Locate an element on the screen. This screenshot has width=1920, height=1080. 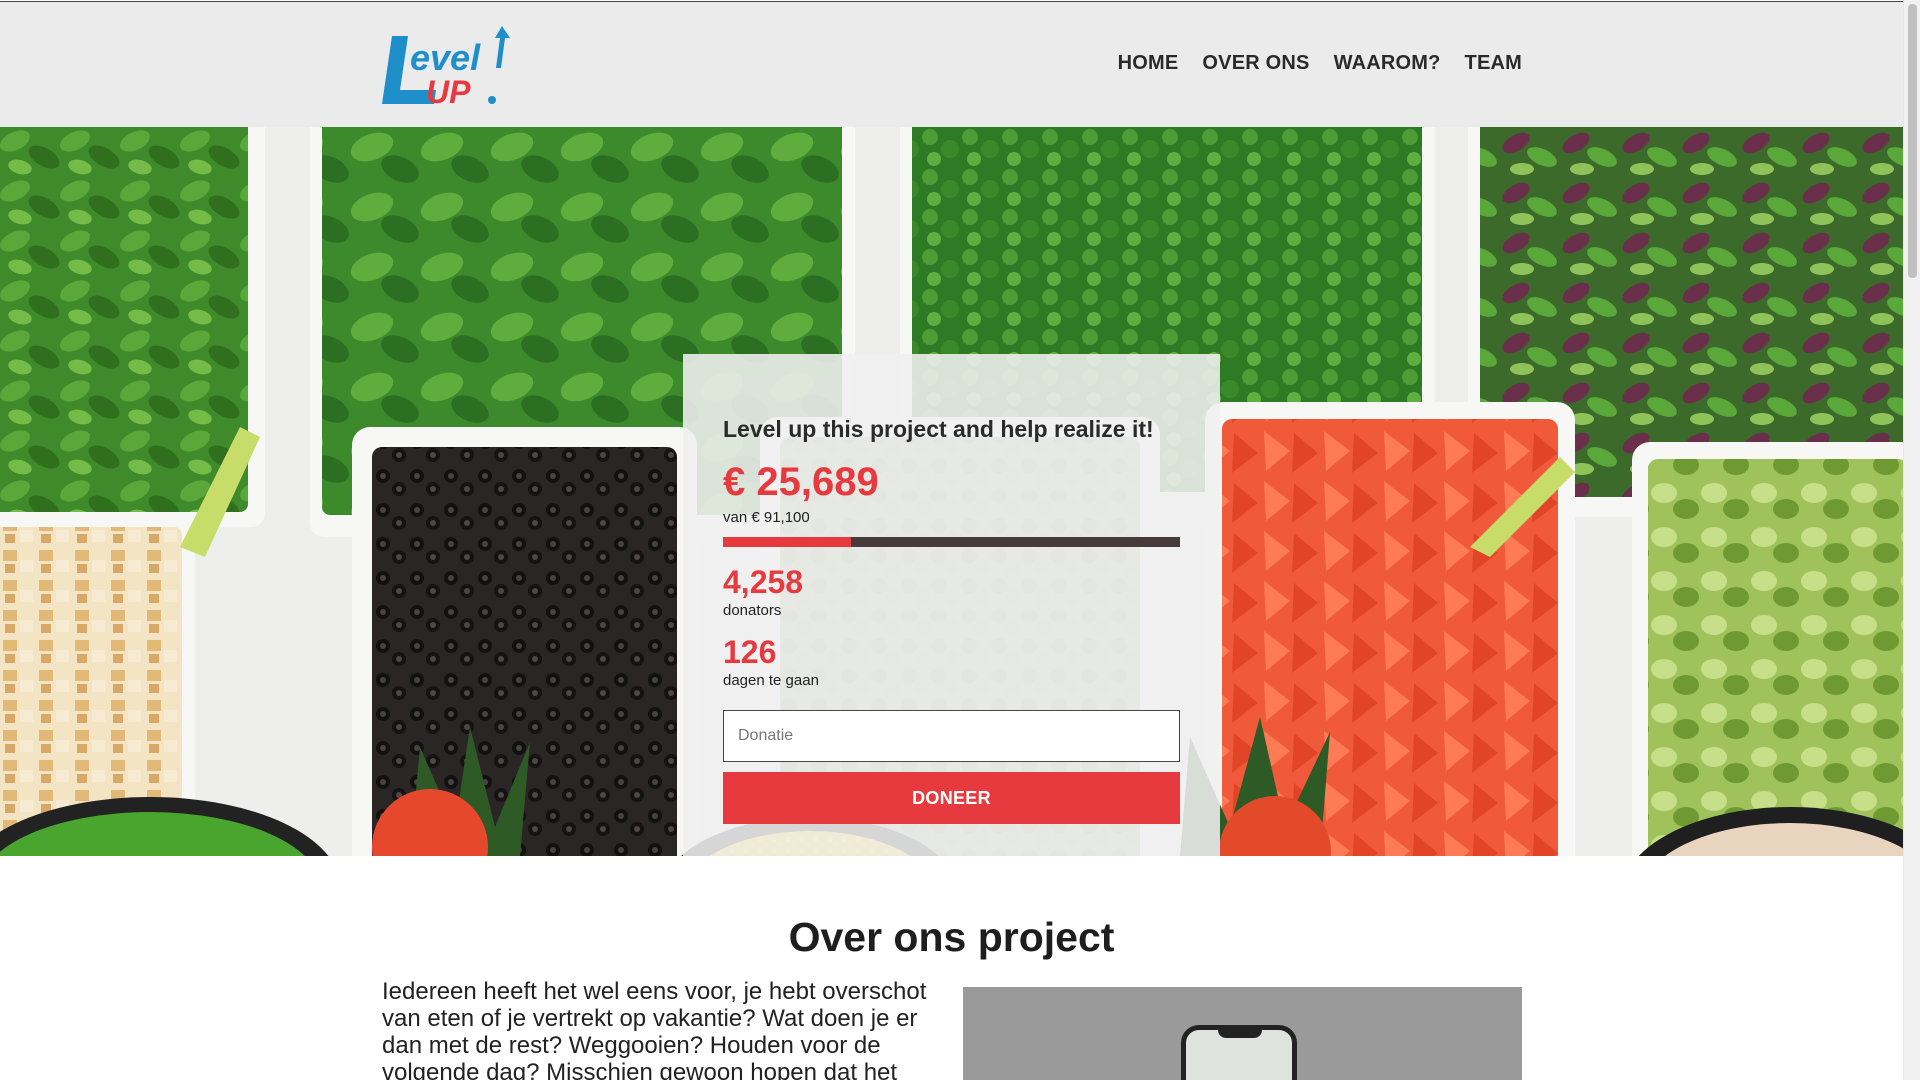
level-up-logo: evel UP is located at coordinates (448, 67).